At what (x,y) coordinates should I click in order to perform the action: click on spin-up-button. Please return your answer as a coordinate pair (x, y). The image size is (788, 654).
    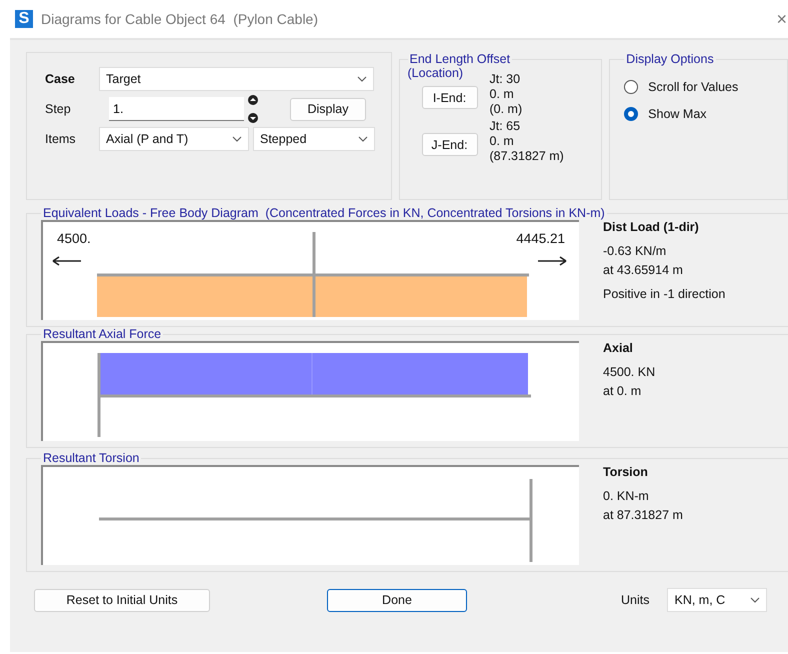
    Looking at the image, I should click on (253, 100).